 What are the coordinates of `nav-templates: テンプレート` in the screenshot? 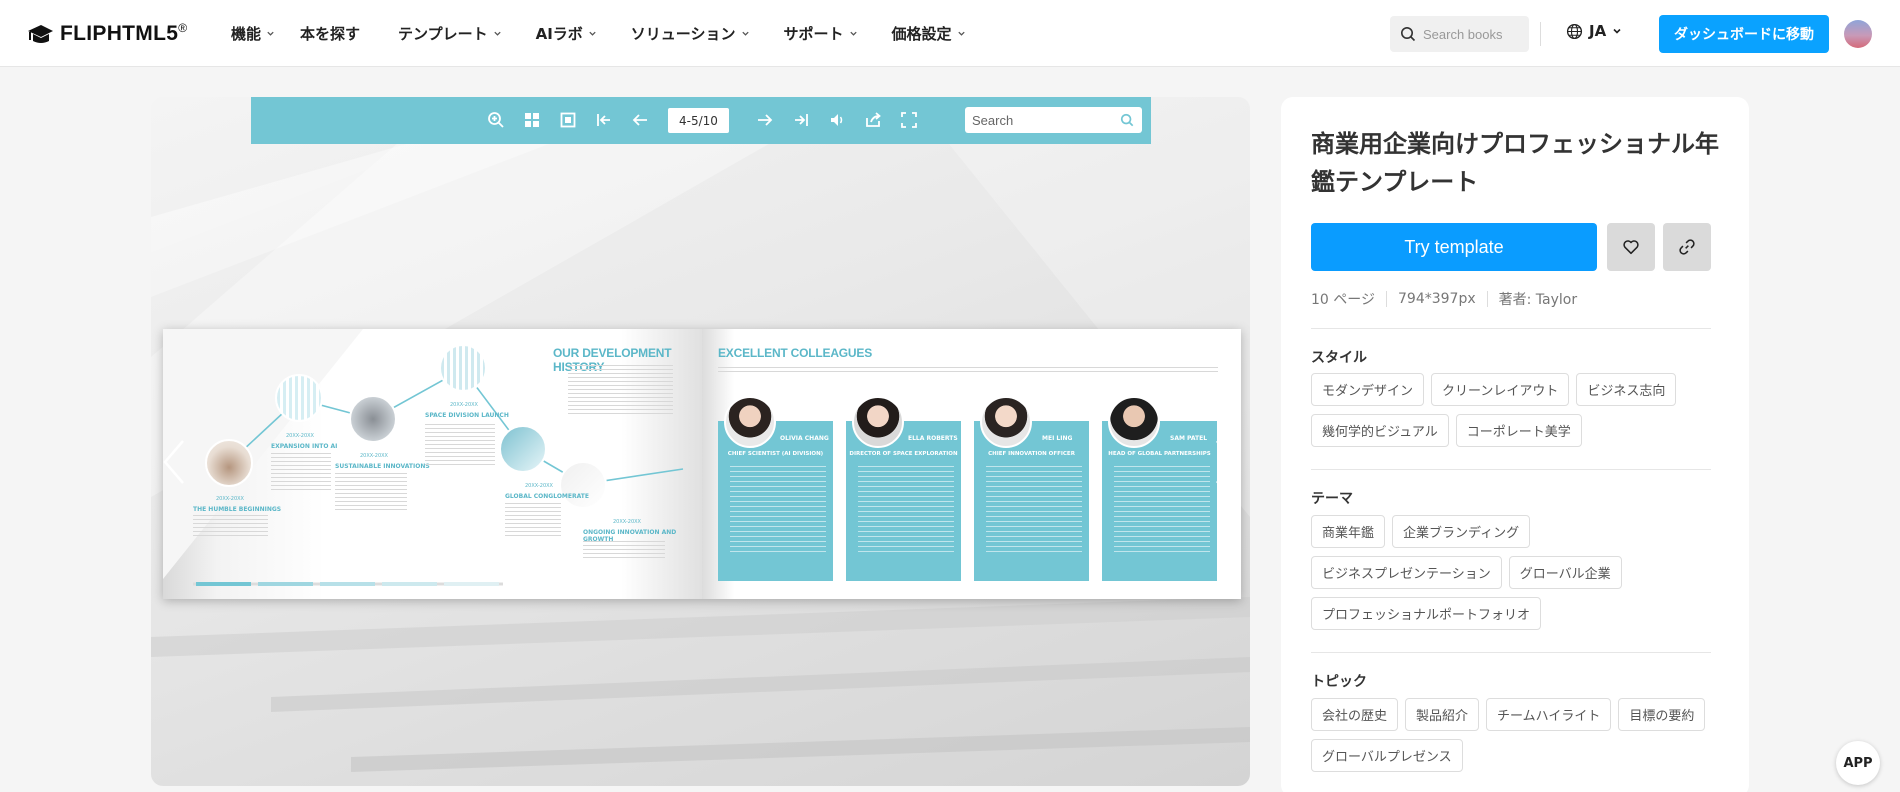 It's located at (450, 33).